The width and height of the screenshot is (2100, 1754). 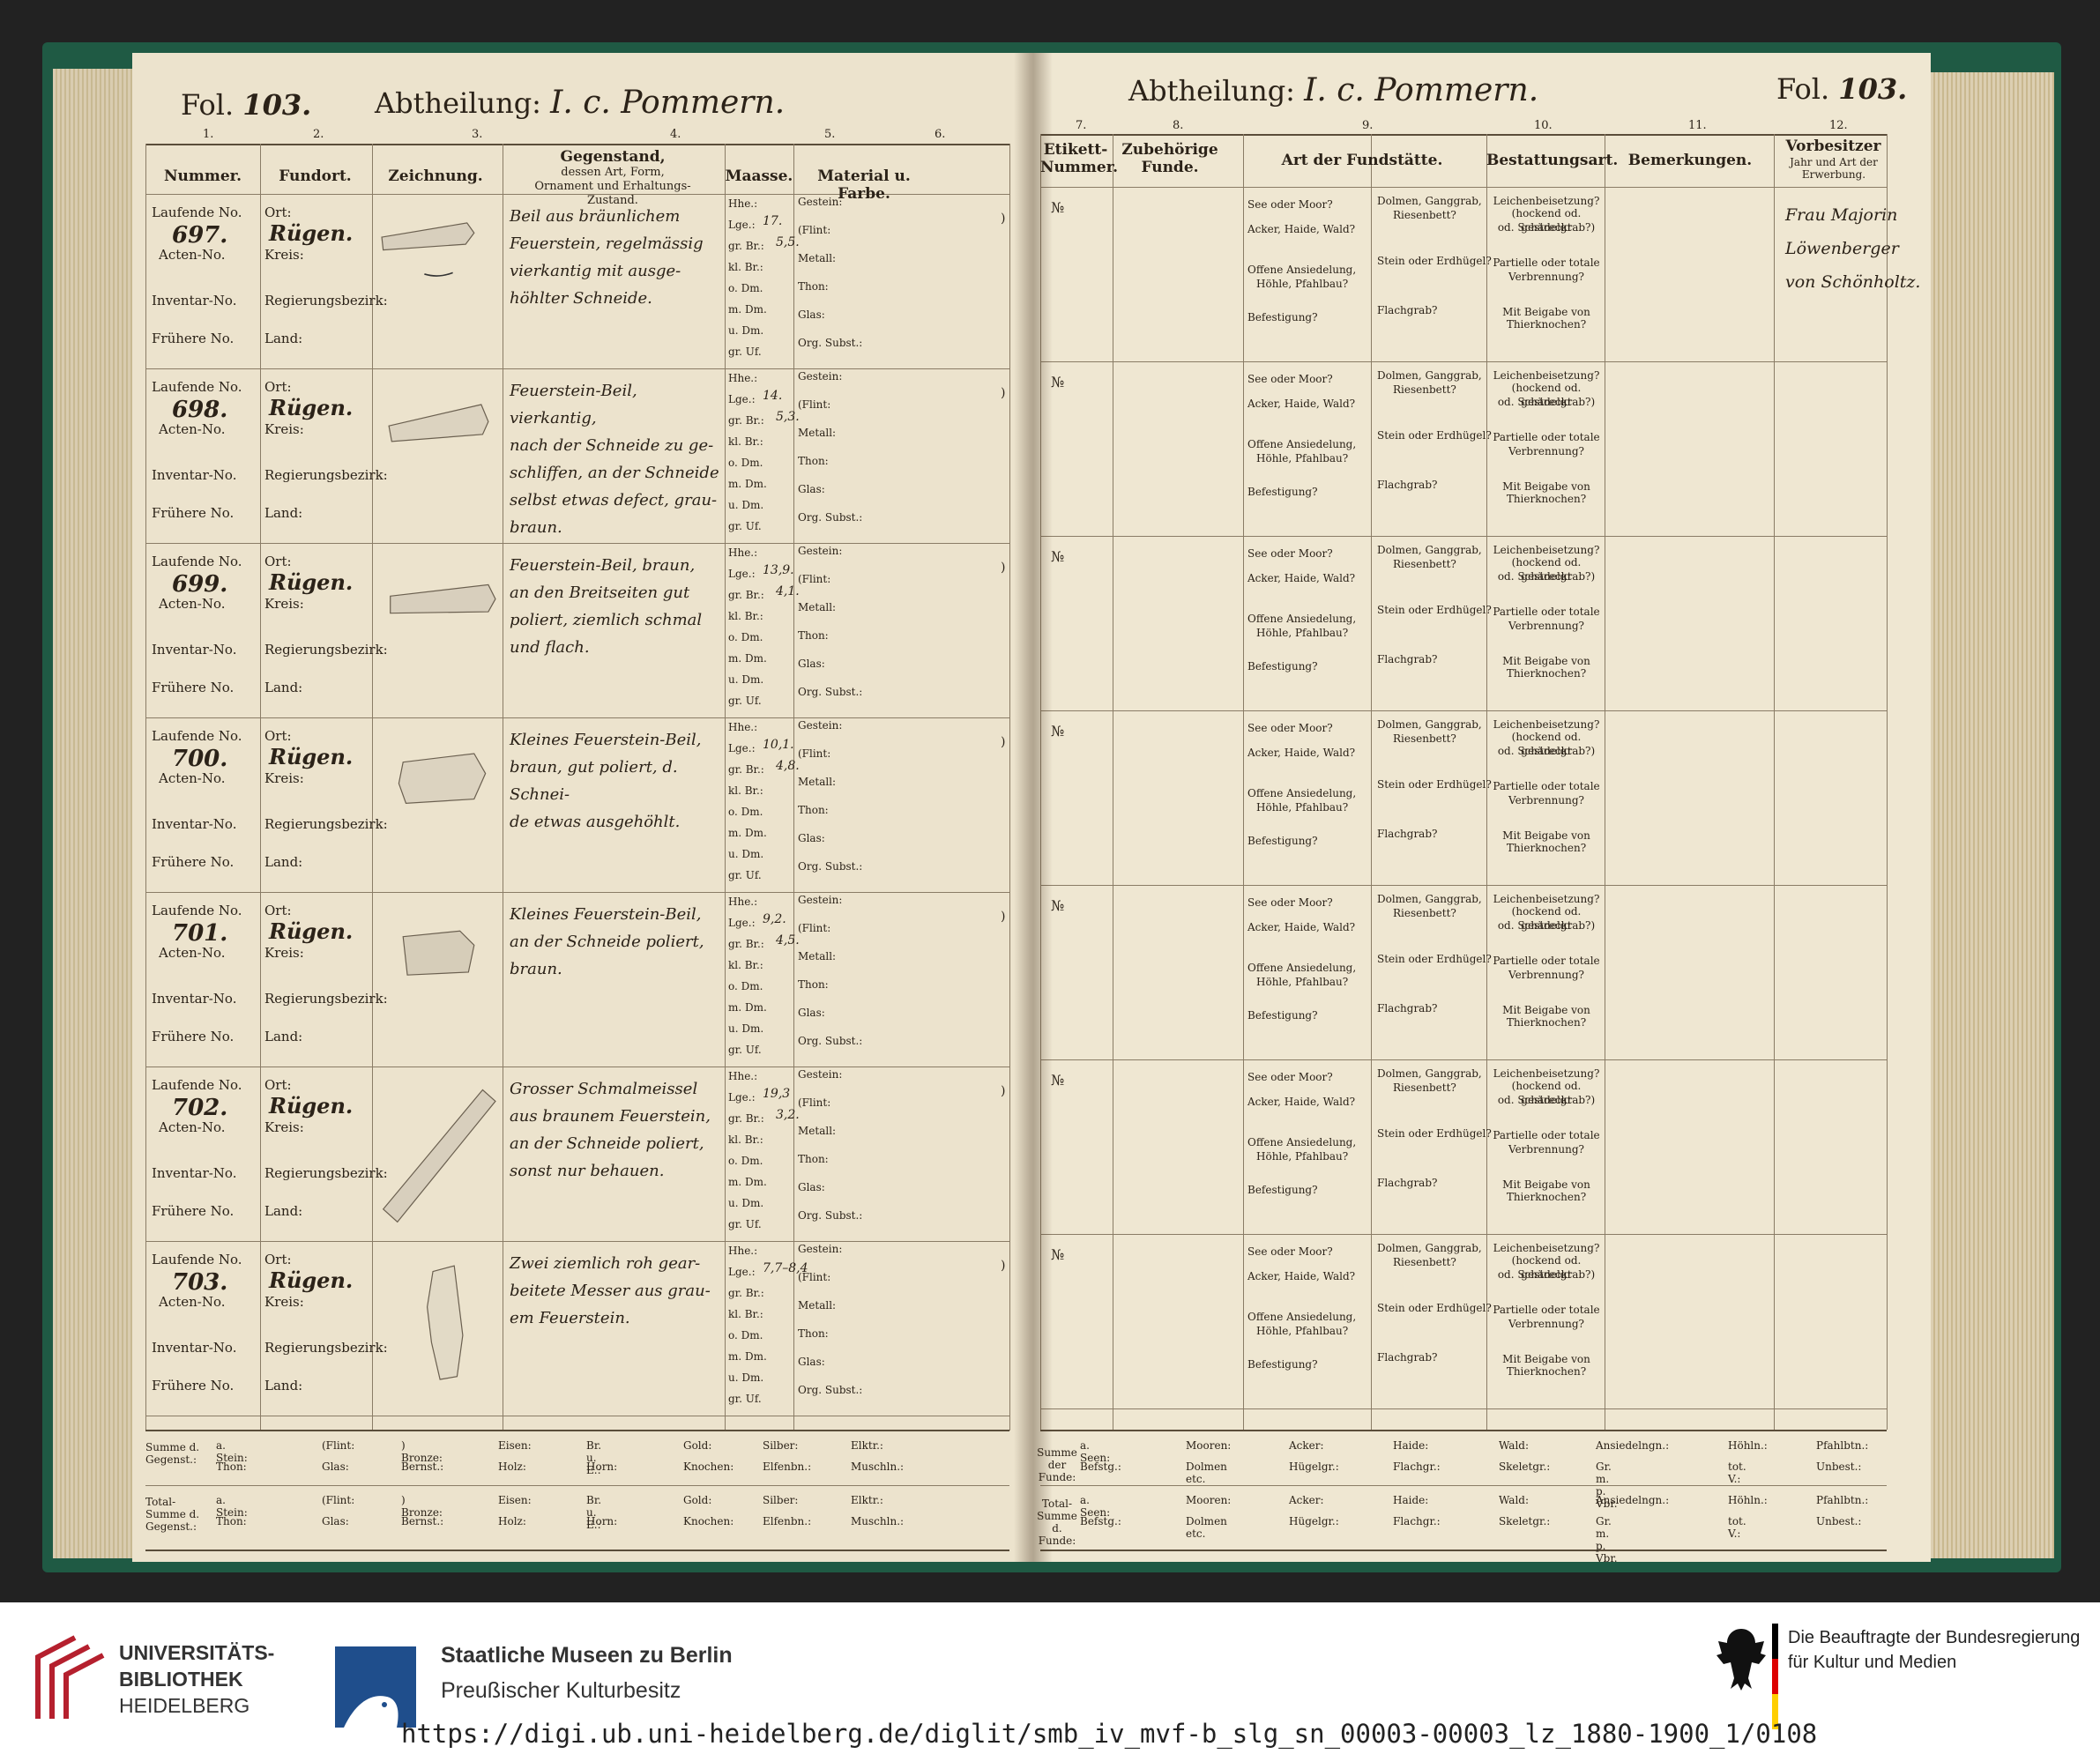 What do you see at coordinates (867, 1500) in the screenshot?
I see `summe-field-top: Elktr.:` at bounding box center [867, 1500].